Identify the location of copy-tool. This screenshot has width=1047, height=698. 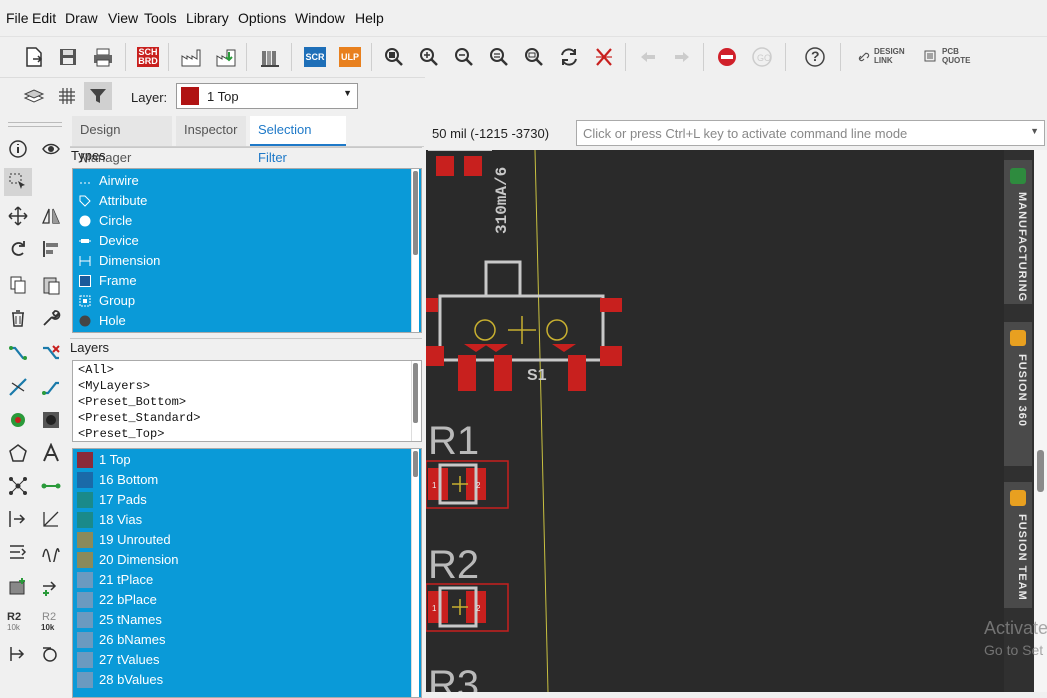
(18, 285).